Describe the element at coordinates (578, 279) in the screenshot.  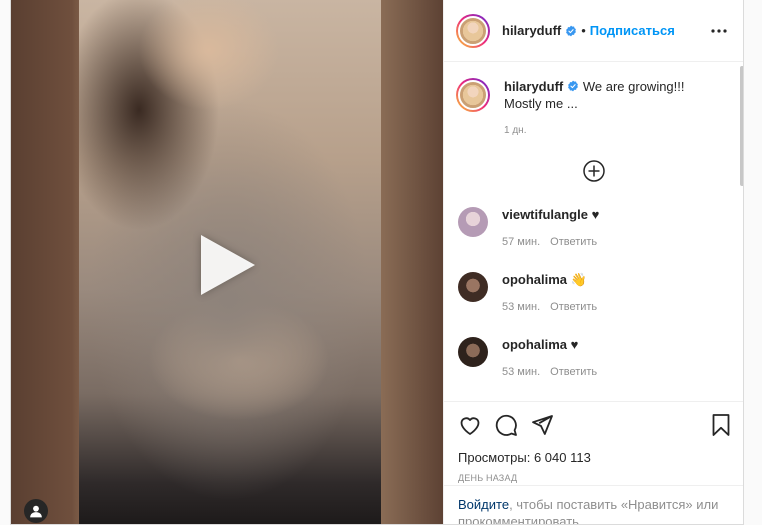
I see `wave-emoji: 👋` at that location.